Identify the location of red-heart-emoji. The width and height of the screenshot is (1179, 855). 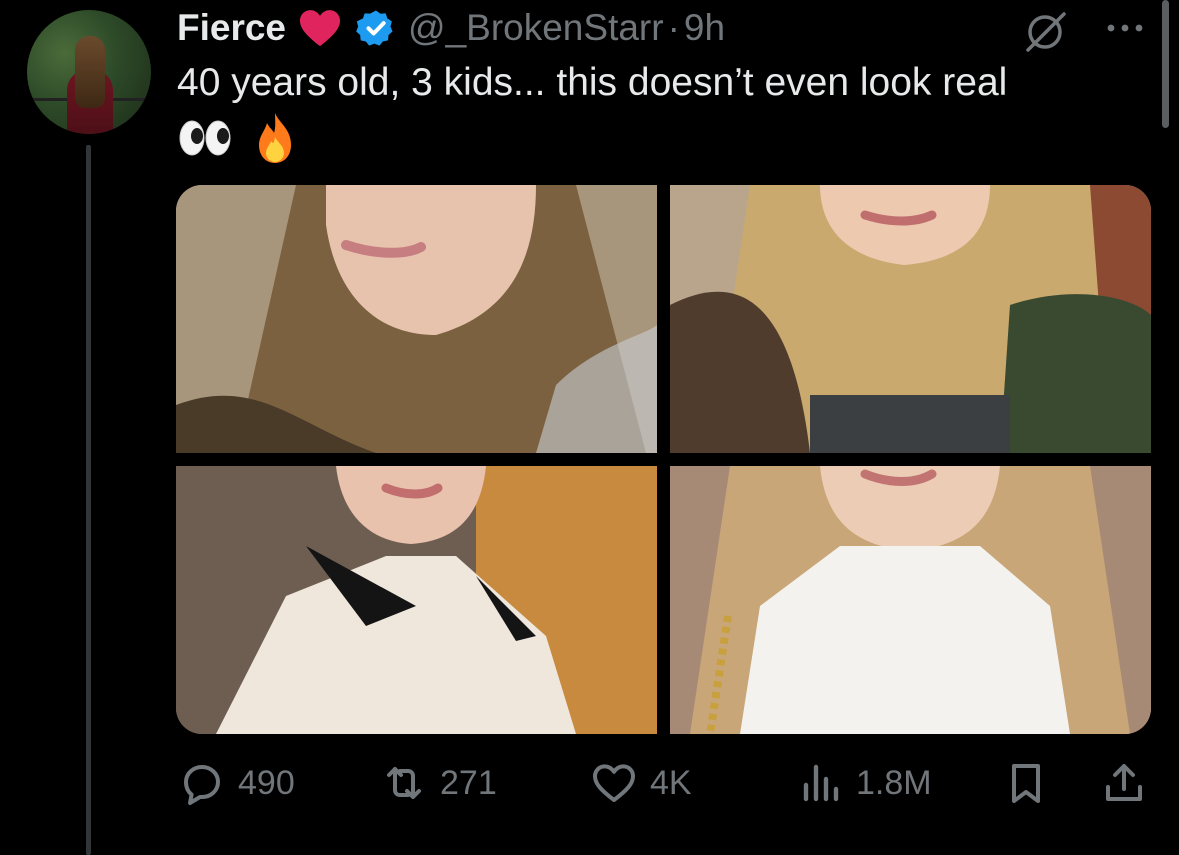
(320, 28).